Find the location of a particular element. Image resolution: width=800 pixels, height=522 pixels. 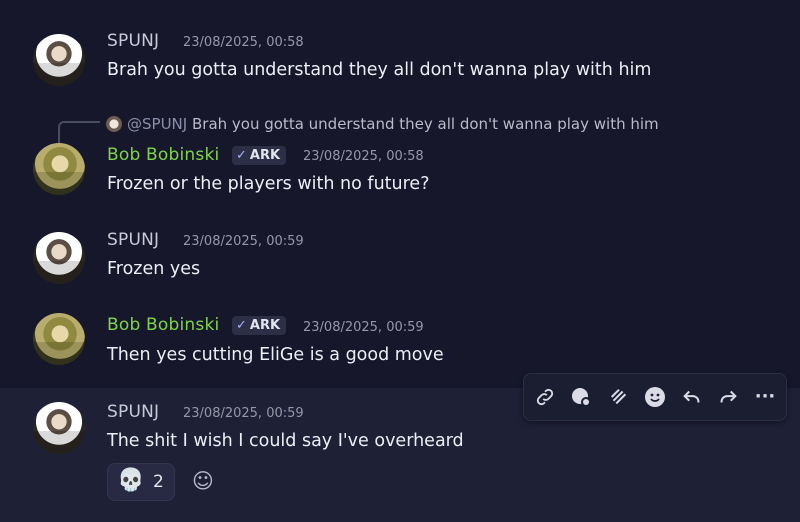

message-text: Frozen yes is located at coordinates (154, 269).